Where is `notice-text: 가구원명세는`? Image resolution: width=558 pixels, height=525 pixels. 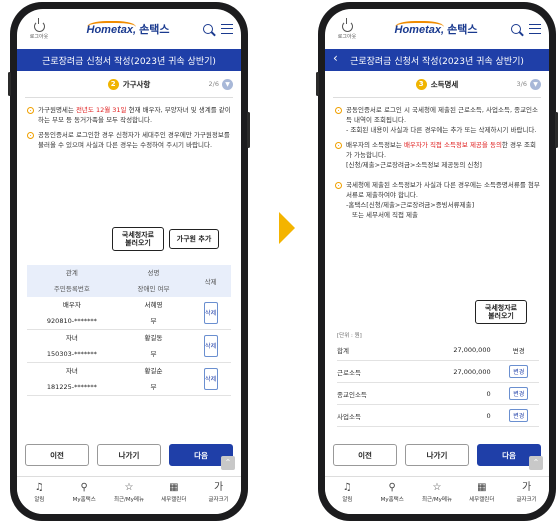 notice-text: 가구원명세는 is located at coordinates (57, 110).